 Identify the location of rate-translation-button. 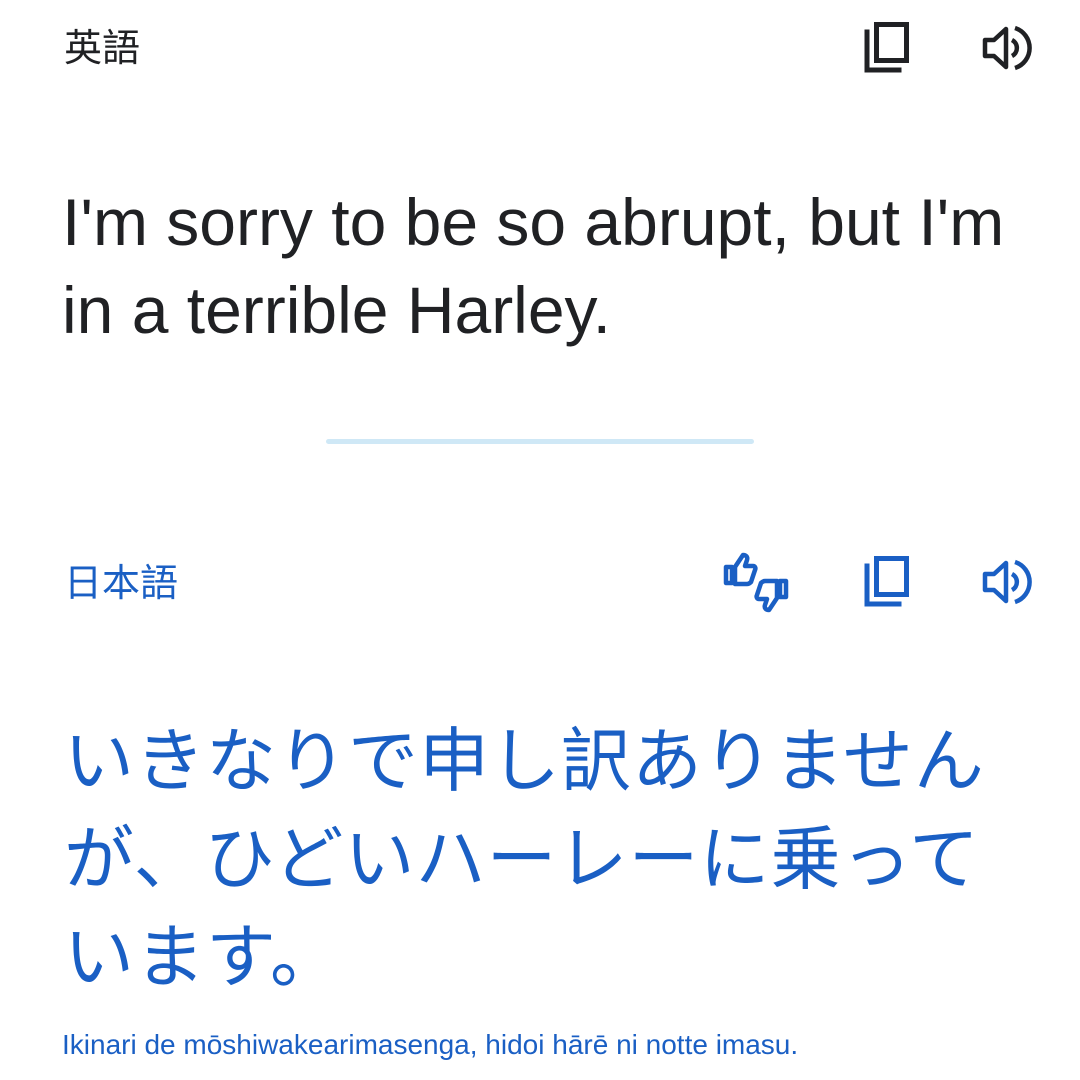
(756, 582).